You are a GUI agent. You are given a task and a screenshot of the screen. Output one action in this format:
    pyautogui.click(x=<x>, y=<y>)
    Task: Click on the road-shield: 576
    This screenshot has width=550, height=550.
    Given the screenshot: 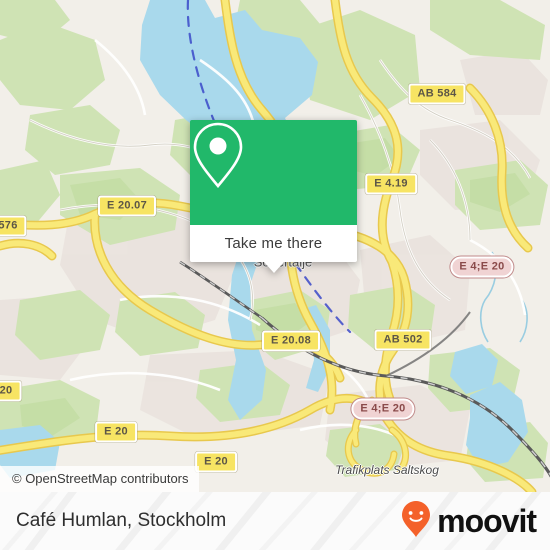 What is the action you would take?
    pyautogui.click(x=13, y=226)
    